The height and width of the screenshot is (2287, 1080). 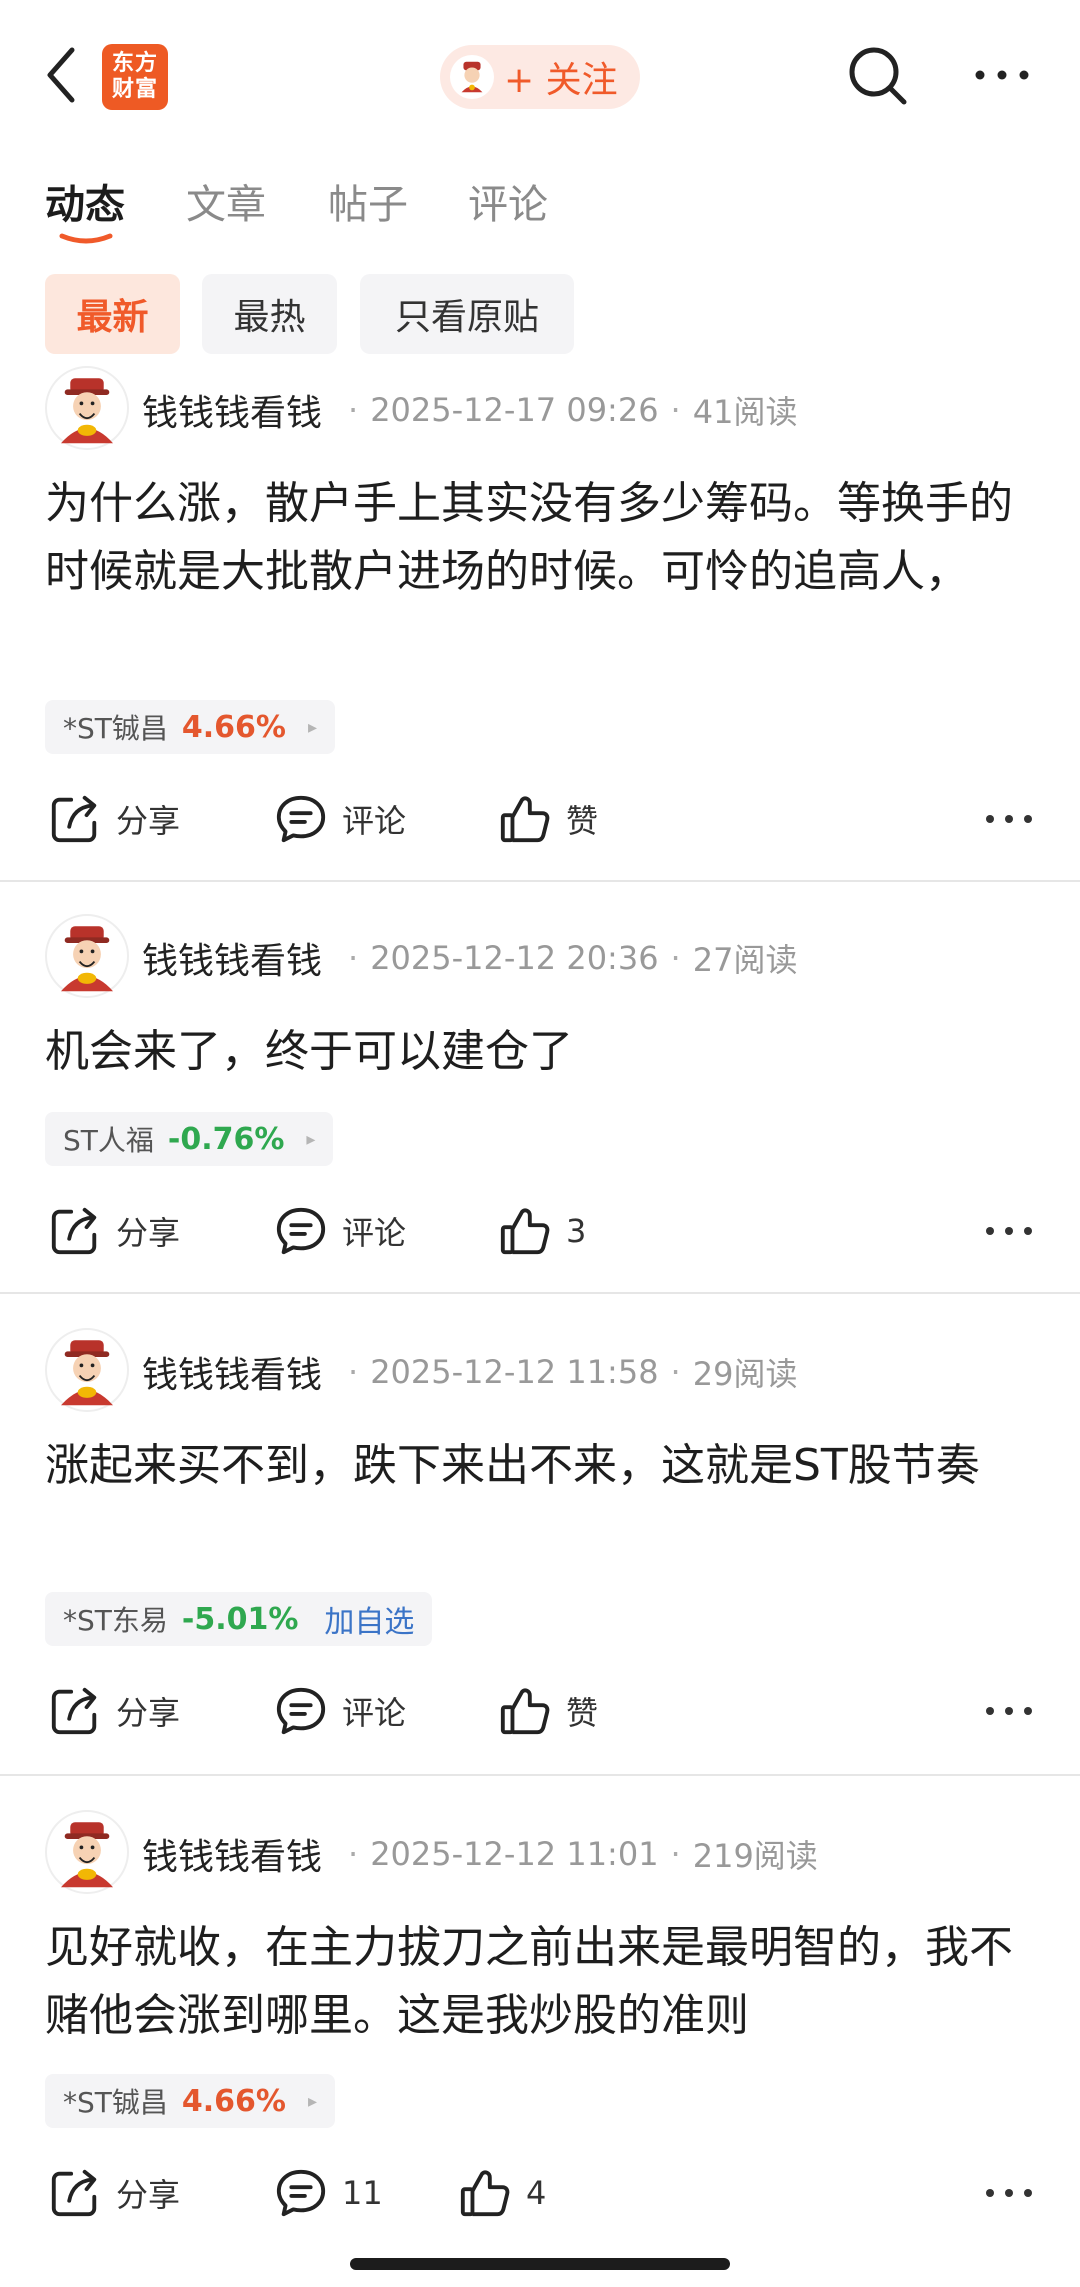 I want to click on post-meta: 钱钱钱看钱 · 2025-12-12 11:58 · 29阅读, so click(x=469, y=1372).